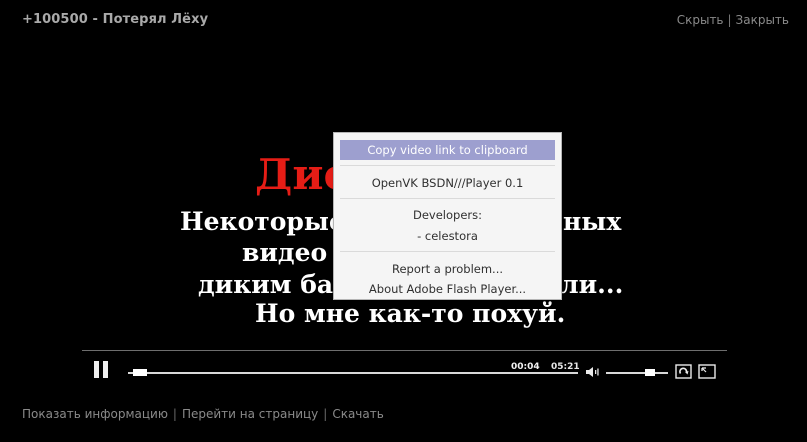 The width and height of the screenshot is (807, 442). I want to click on developers-heading: Developers:, so click(447, 215).